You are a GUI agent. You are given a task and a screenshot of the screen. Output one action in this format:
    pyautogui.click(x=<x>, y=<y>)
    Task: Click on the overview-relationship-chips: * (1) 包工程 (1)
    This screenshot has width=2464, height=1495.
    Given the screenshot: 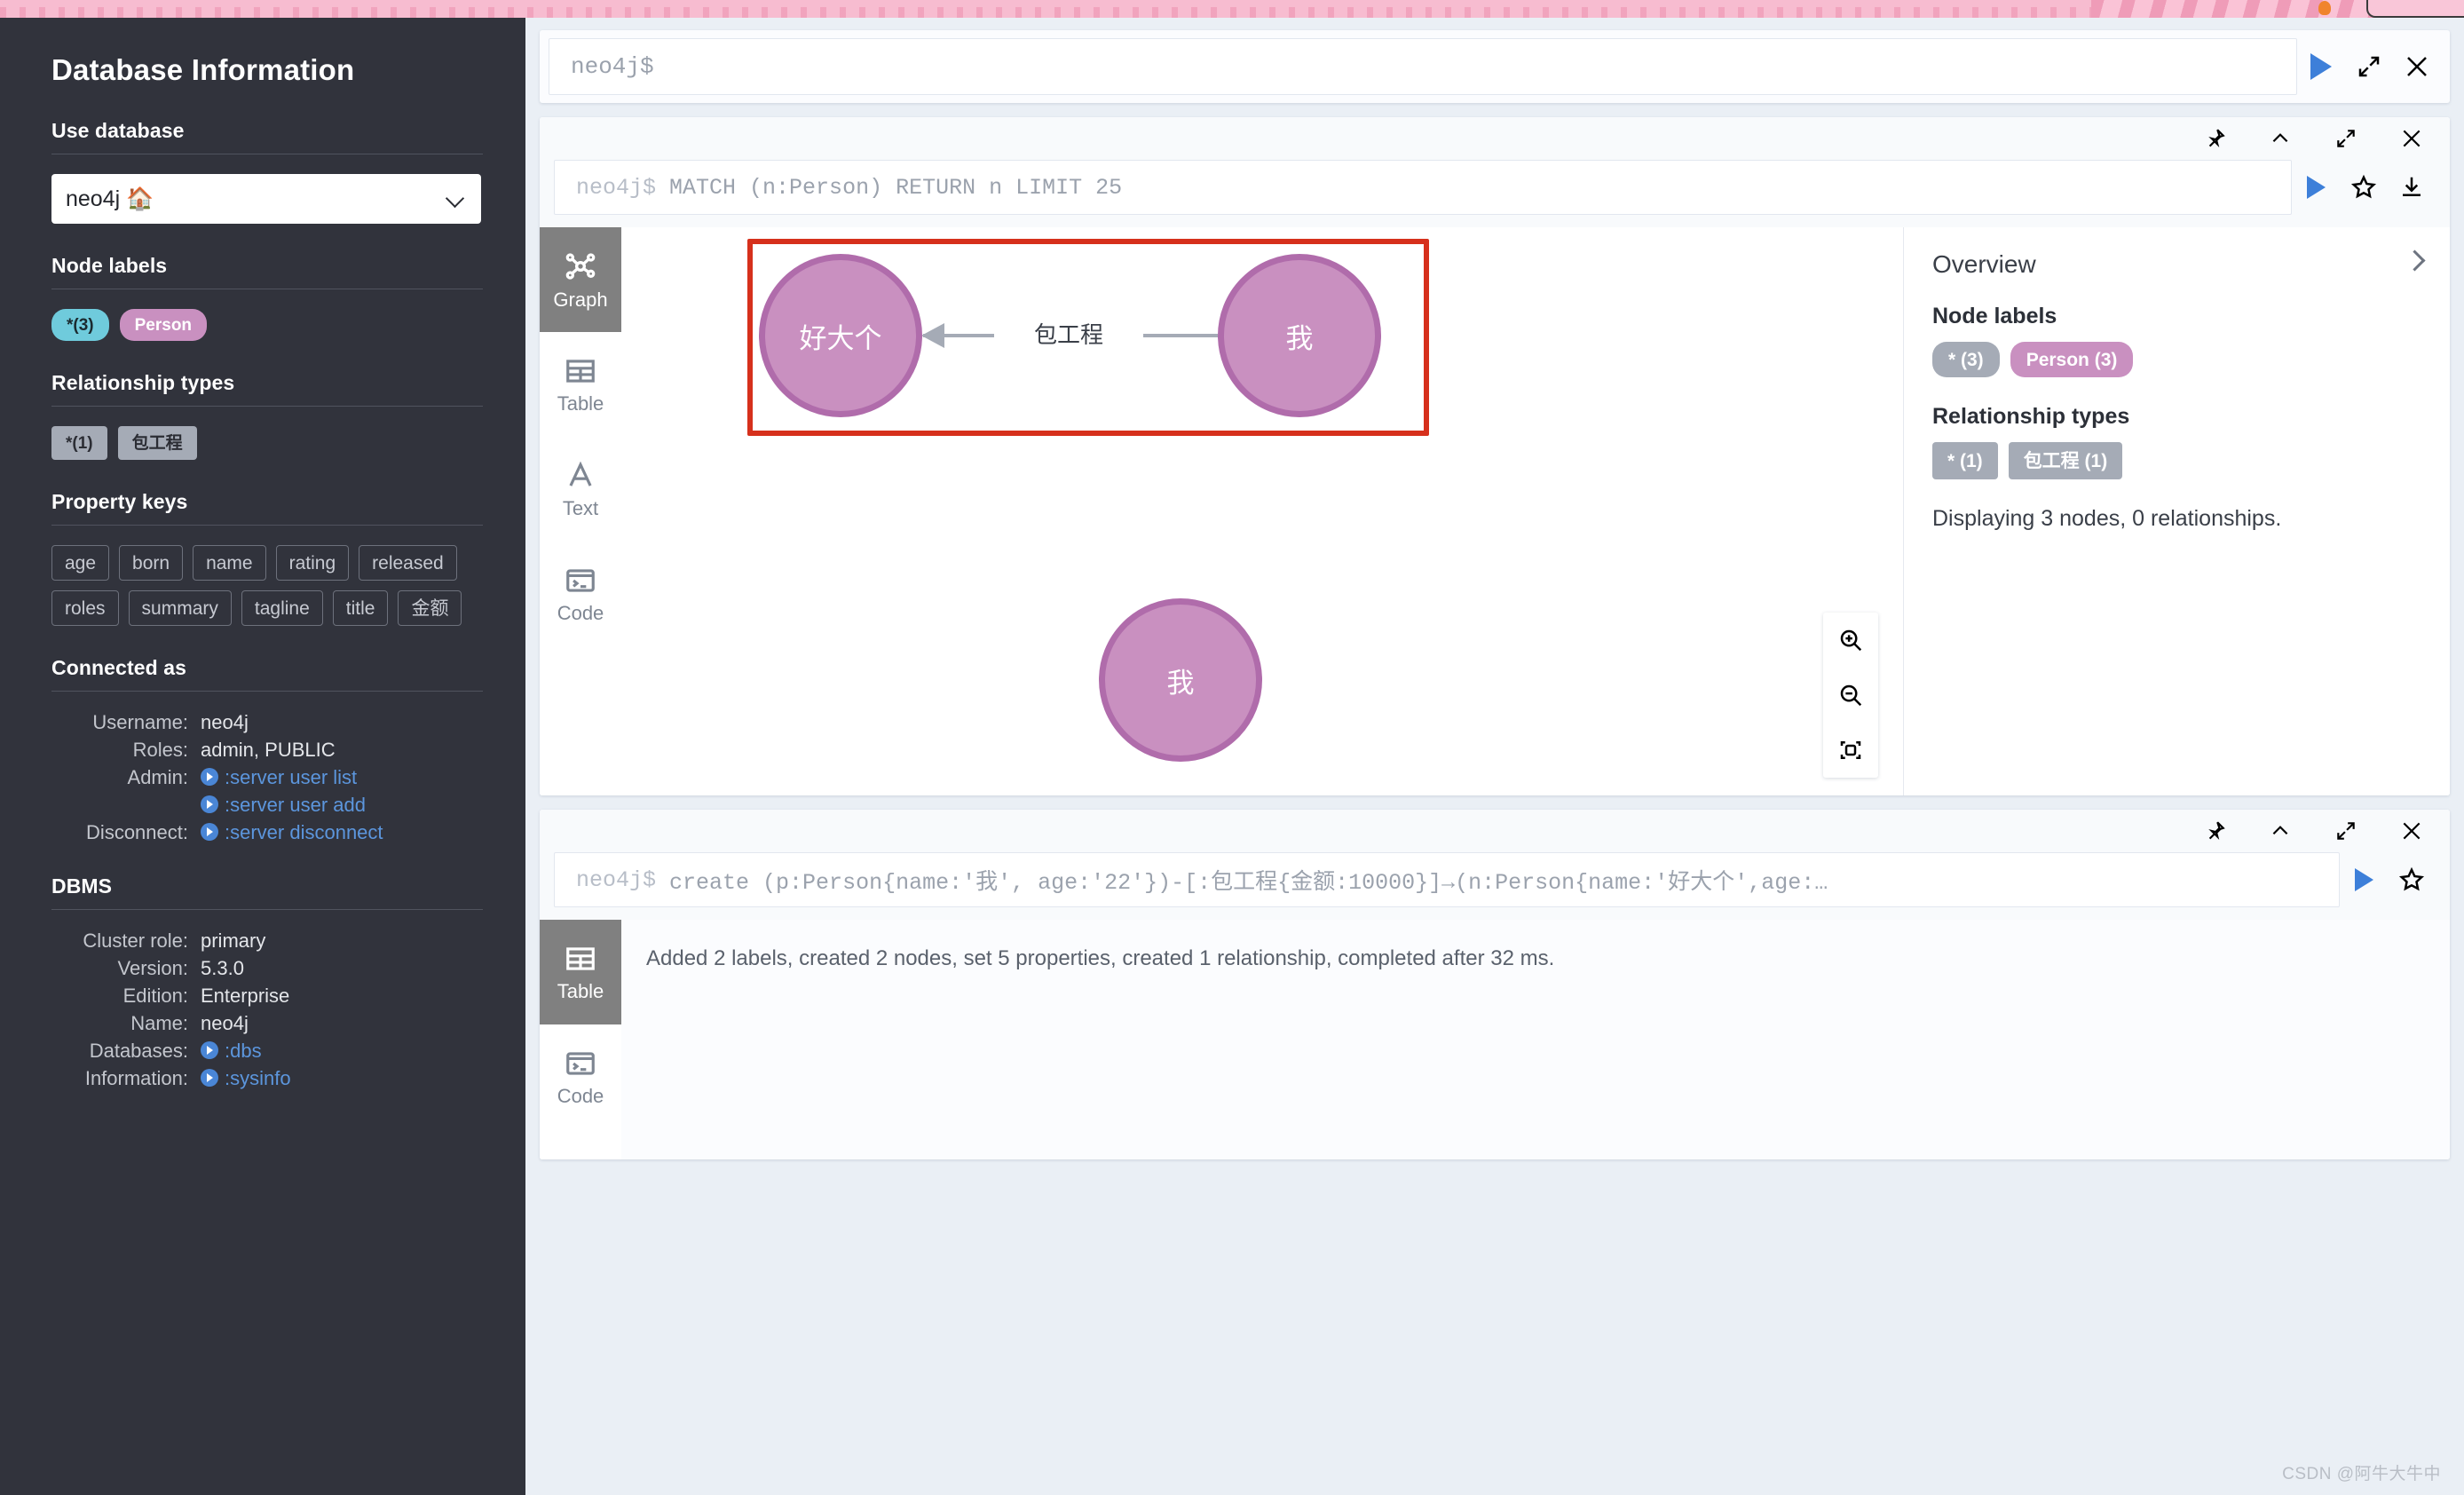 What is the action you would take?
    pyautogui.click(x=2176, y=460)
    